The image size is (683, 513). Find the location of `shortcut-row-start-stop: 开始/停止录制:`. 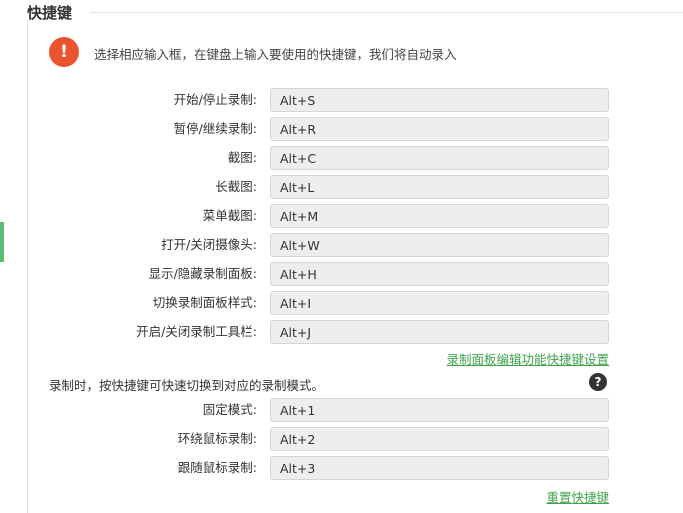

shortcut-row-start-stop: 开始/停止录制: is located at coordinates (341, 100).